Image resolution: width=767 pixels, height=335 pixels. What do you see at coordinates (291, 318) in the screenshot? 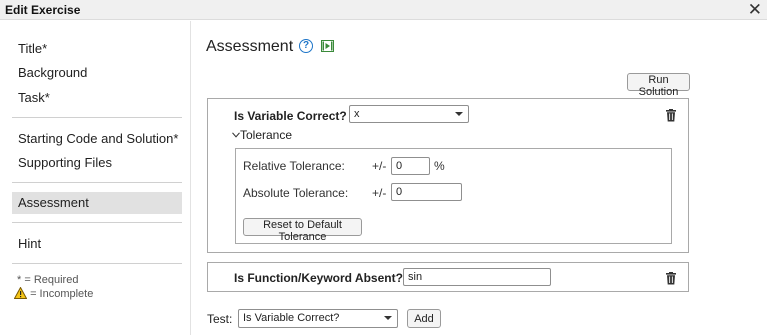
I see `test-type-select-value: Is Variable Correct?` at bounding box center [291, 318].